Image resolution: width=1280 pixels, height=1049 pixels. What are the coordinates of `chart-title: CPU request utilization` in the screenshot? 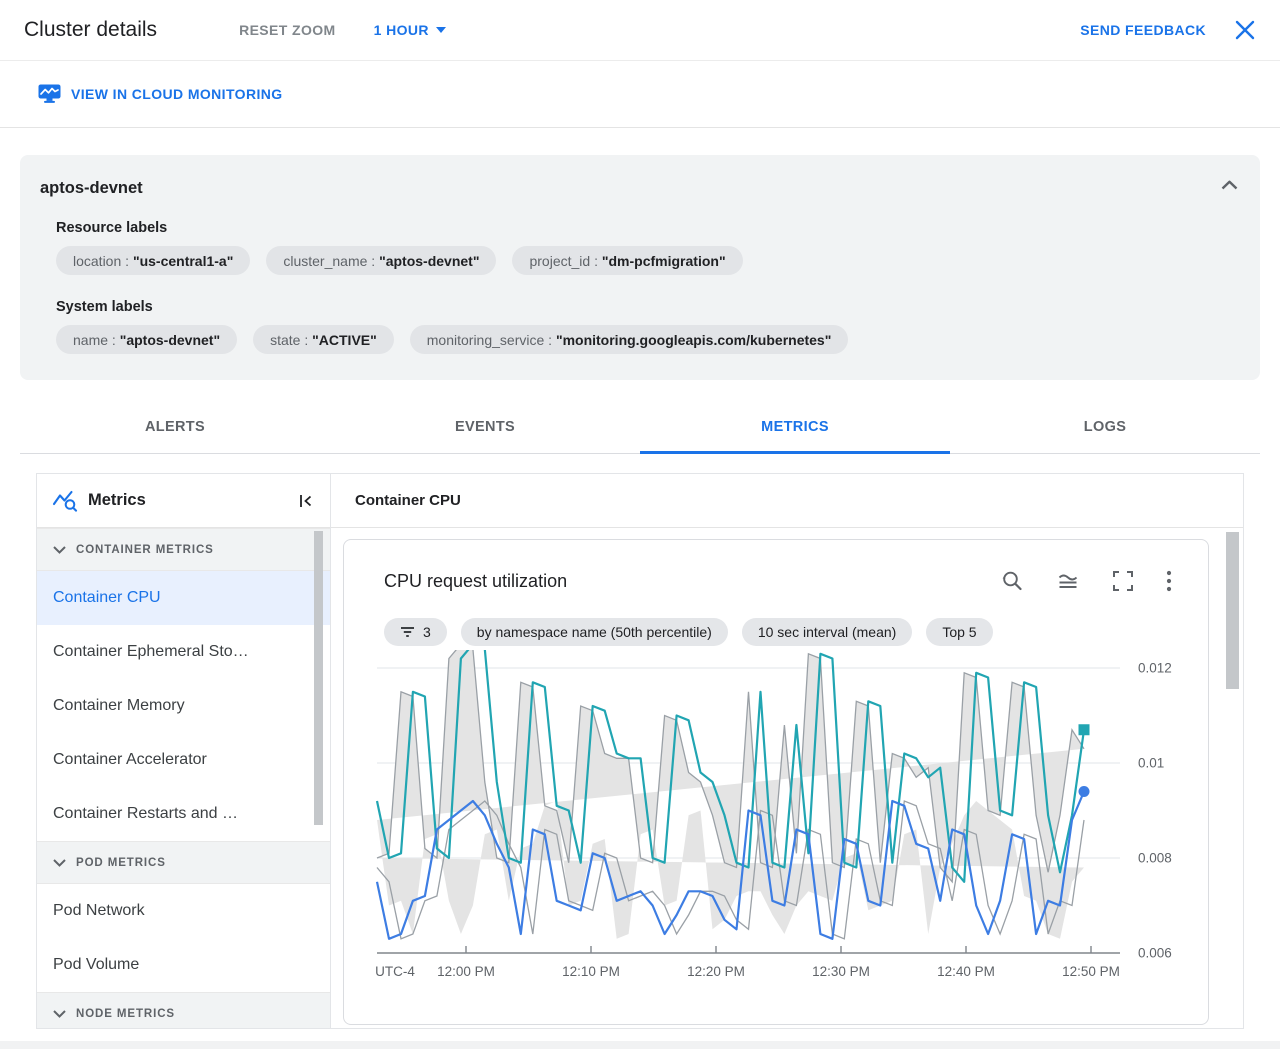 It's located at (476, 580).